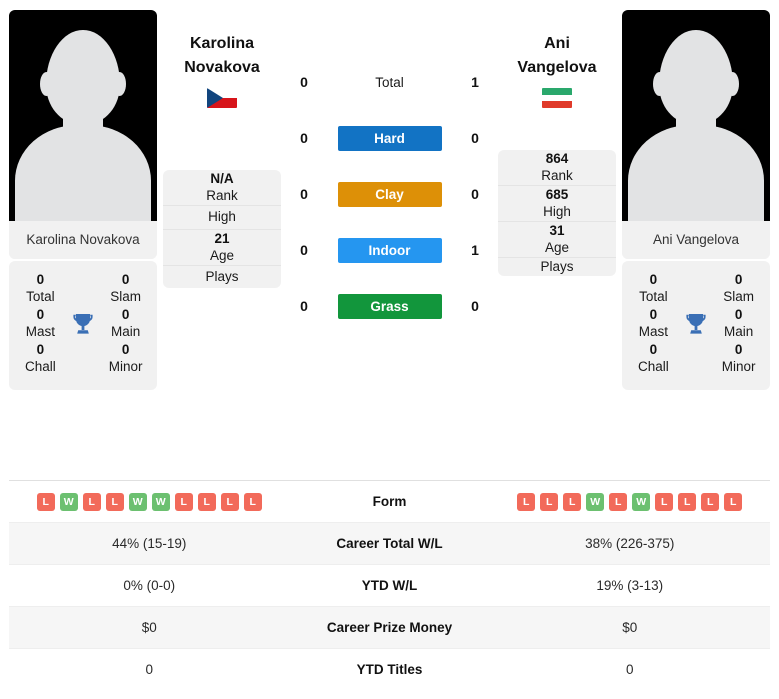 Image resolution: width=779 pixels, height=699 pixels. What do you see at coordinates (557, 266) in the screenshot?
I see `right-info-plays-label: Plays` at bounding box center [557, 266].